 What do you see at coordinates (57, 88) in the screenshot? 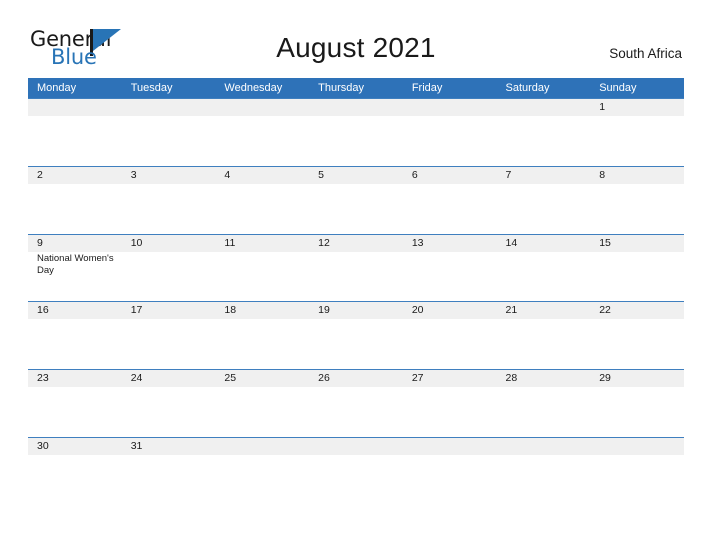
I see `weekday-header-monday: Monday` at bounding box center [57, 88].